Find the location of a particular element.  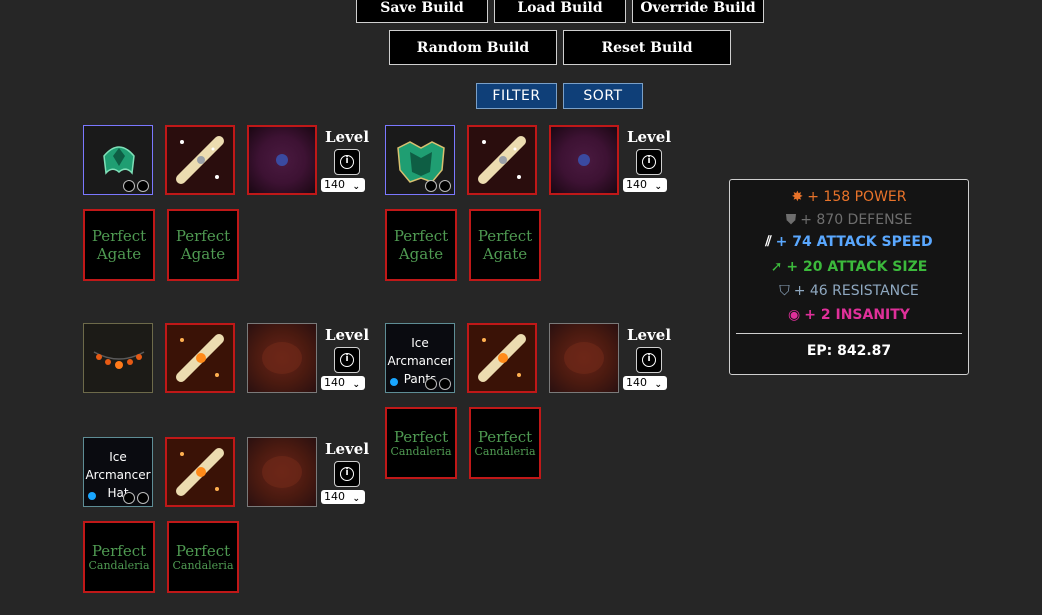

resistance-shield-icon: ⛉ is located at coordinates (784, 291).